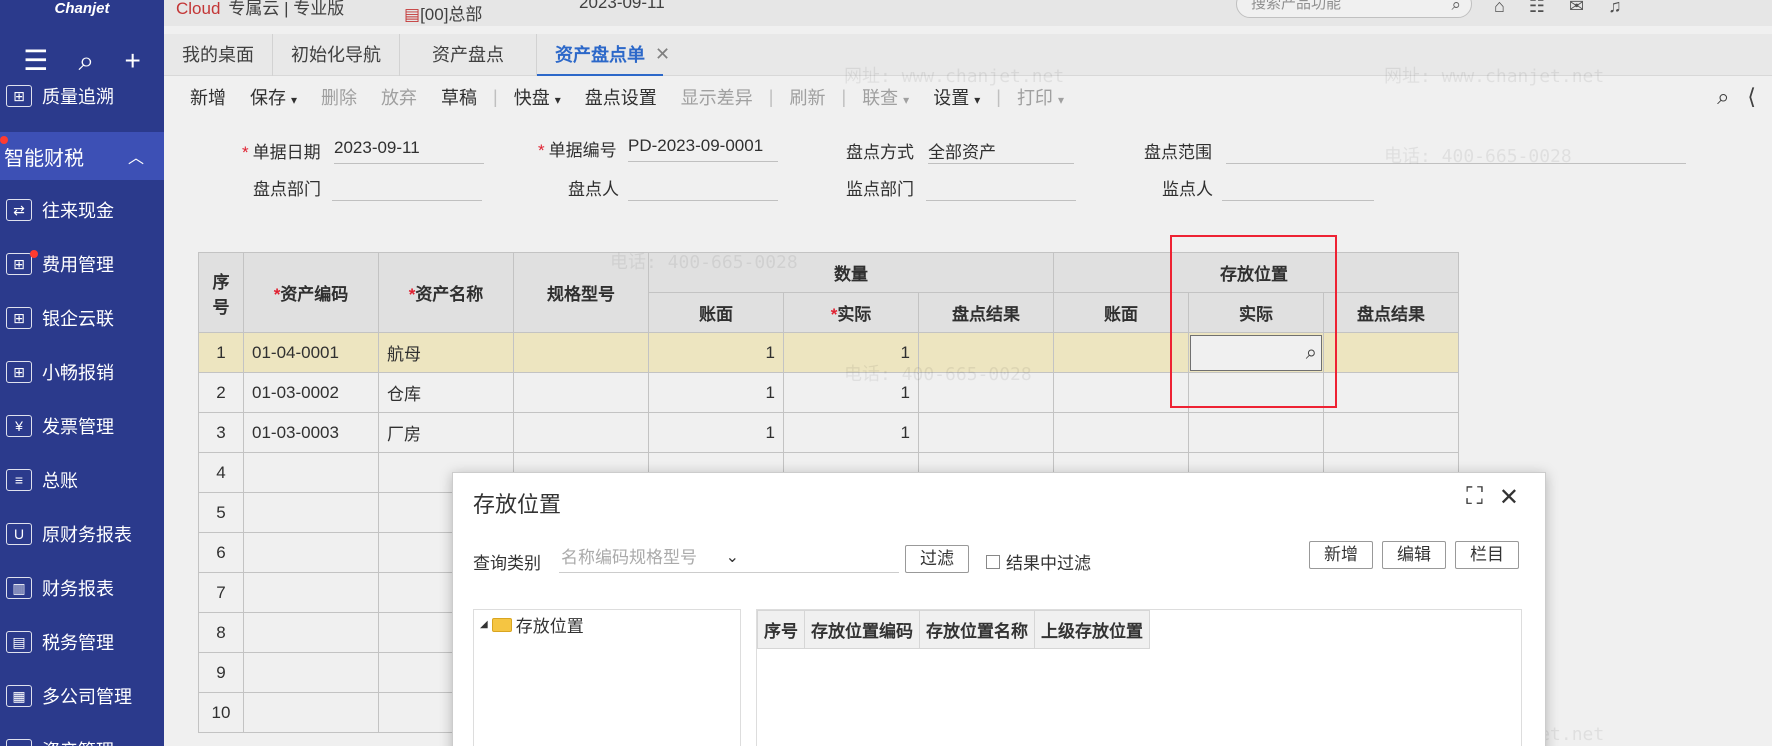 This screenshot has height=746, width=1772. What do you see at coordinates (82, 156) in the screenshot?
I see `sidebar-item-smart-finance: 智能财税 ︿` at bounding box center [82, 156].